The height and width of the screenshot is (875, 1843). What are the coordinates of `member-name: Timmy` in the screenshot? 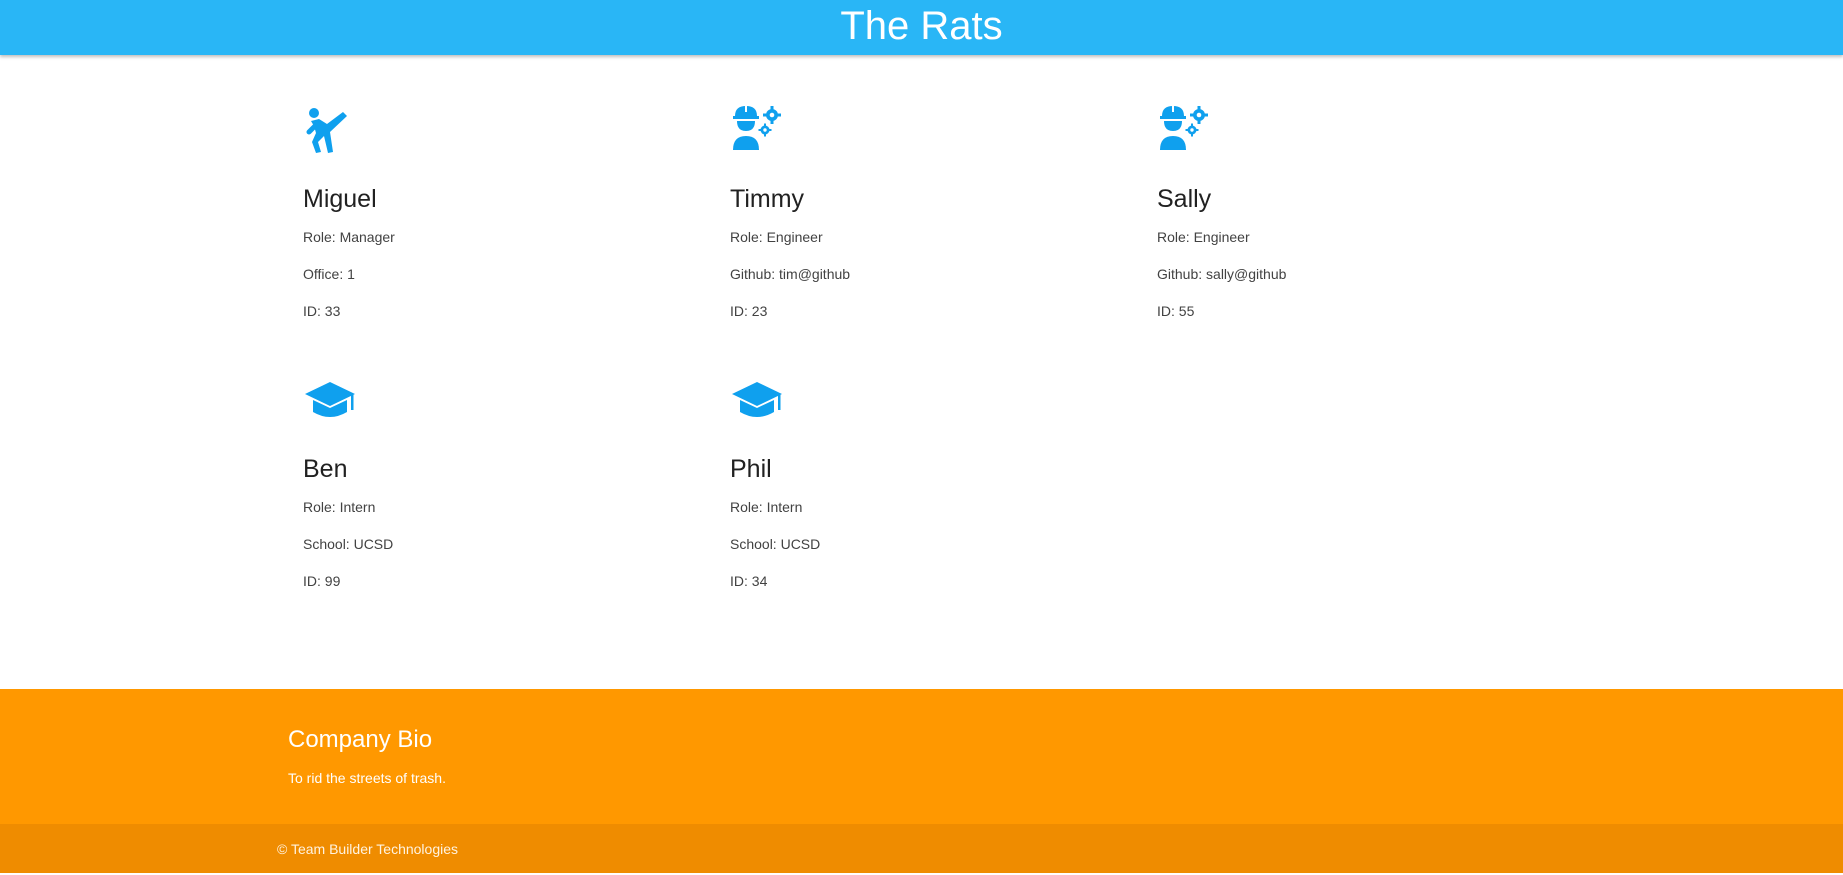 It's located at (767, 199).